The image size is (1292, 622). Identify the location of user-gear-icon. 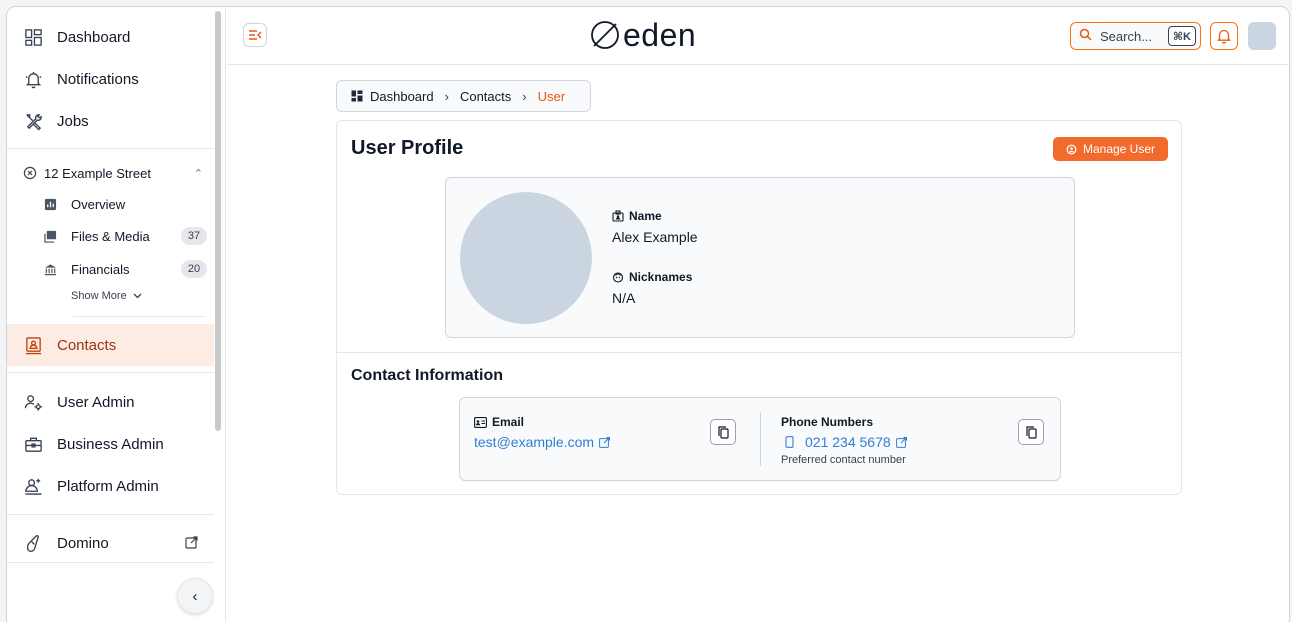
(33, 402).